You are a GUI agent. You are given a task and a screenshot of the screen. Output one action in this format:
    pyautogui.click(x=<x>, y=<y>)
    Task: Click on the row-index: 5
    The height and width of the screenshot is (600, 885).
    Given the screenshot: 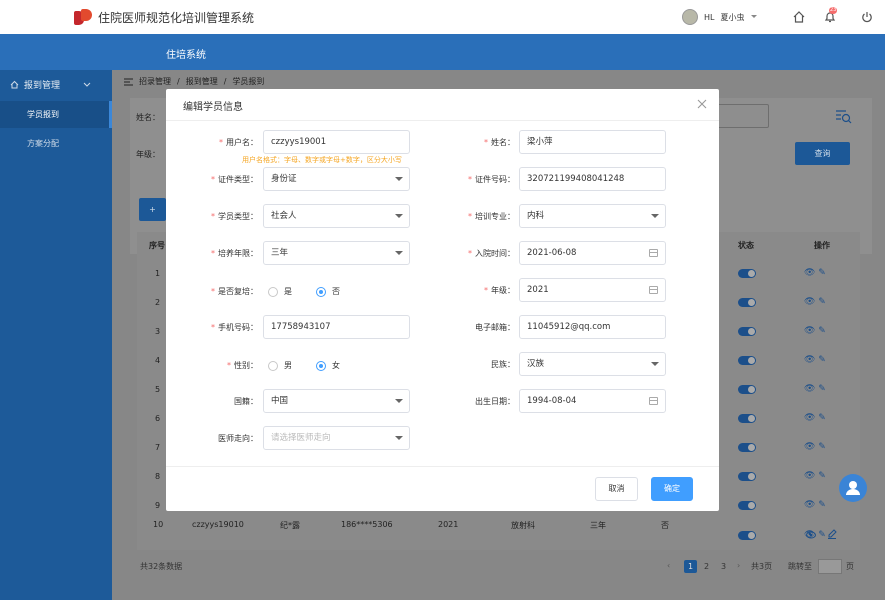 What is the action you would take?
    pyautogui.click(x=158, y=389)
    